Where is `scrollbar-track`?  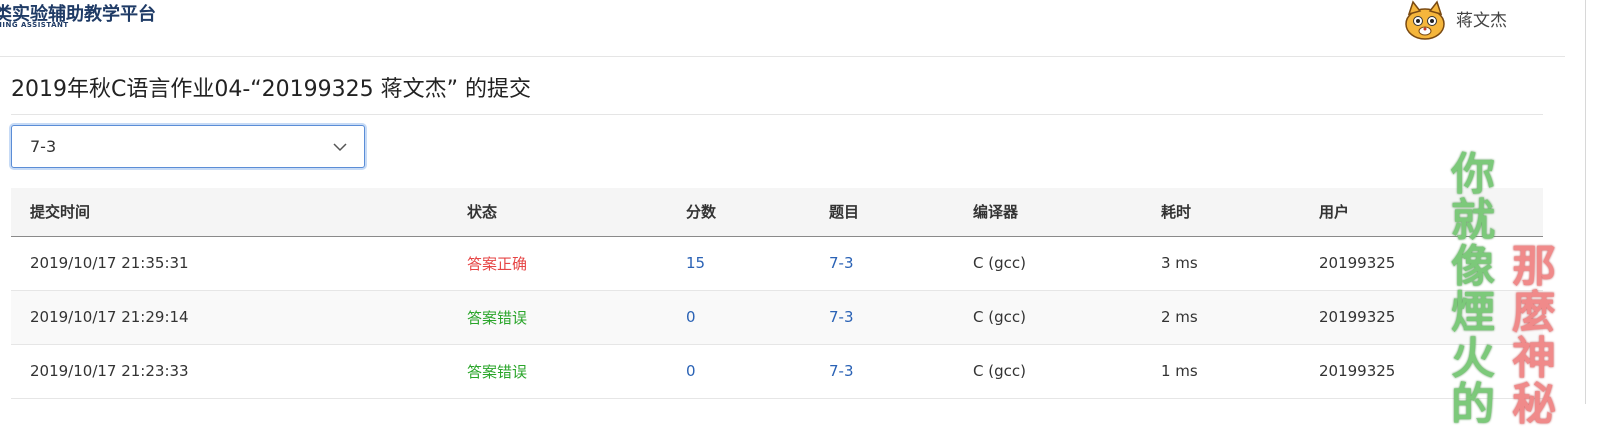 scrollbar-track is located at coordinates (1585, 202).